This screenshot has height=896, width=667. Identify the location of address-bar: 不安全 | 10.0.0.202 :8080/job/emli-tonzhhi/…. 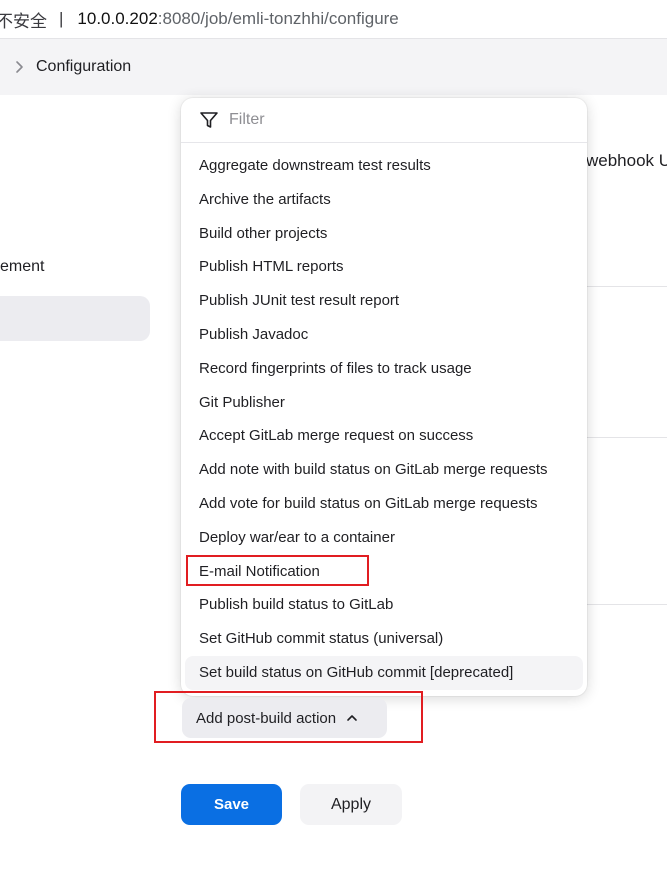
(333, 19).